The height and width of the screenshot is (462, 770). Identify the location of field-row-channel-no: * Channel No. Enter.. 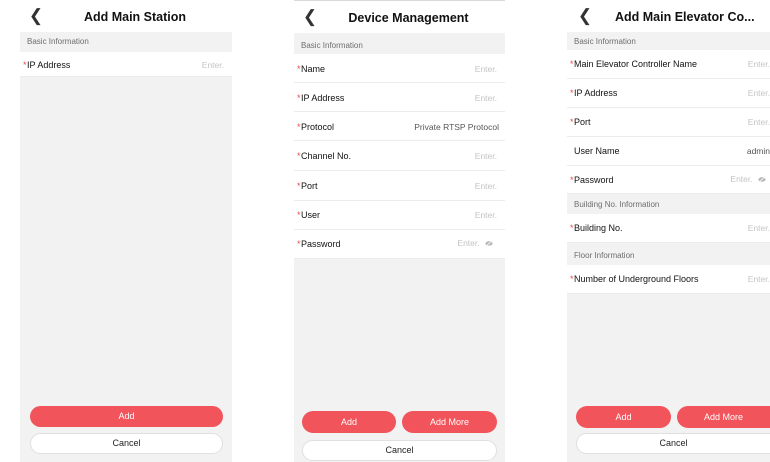
(399, 156).